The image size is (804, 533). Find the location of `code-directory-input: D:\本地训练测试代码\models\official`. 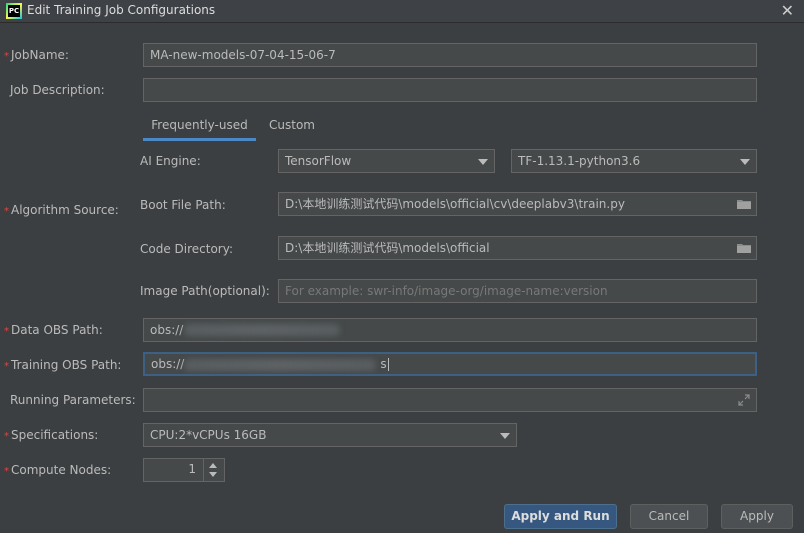

code-directory-input: D:\本地训练测试代码\models\official is located at coordinates (517, 248).